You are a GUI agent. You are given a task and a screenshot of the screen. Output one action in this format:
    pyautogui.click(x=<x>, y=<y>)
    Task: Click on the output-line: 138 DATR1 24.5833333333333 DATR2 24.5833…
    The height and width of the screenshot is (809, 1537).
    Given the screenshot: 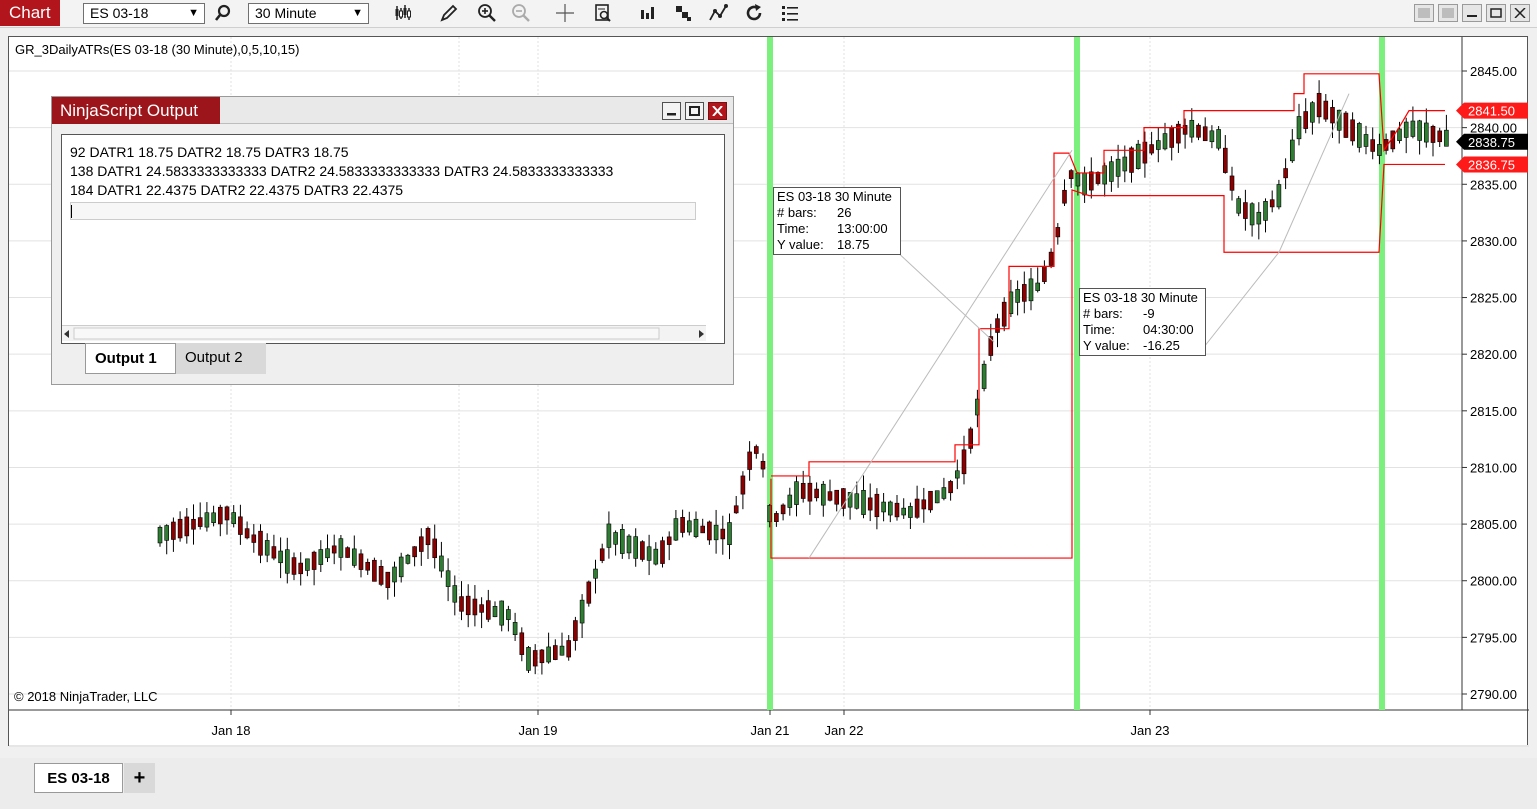 What is the action you would take?
    pyautogui.click(x=342, y=171)
    